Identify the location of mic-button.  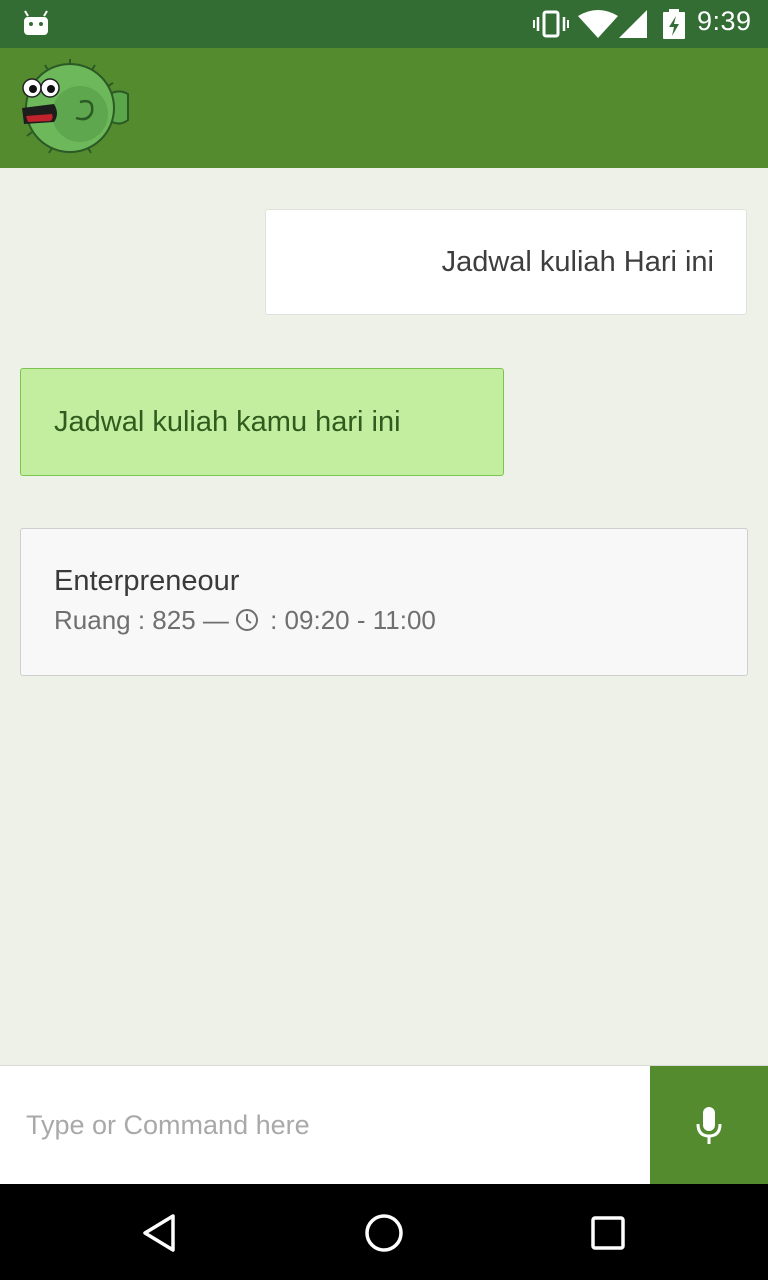
(709, 1125).